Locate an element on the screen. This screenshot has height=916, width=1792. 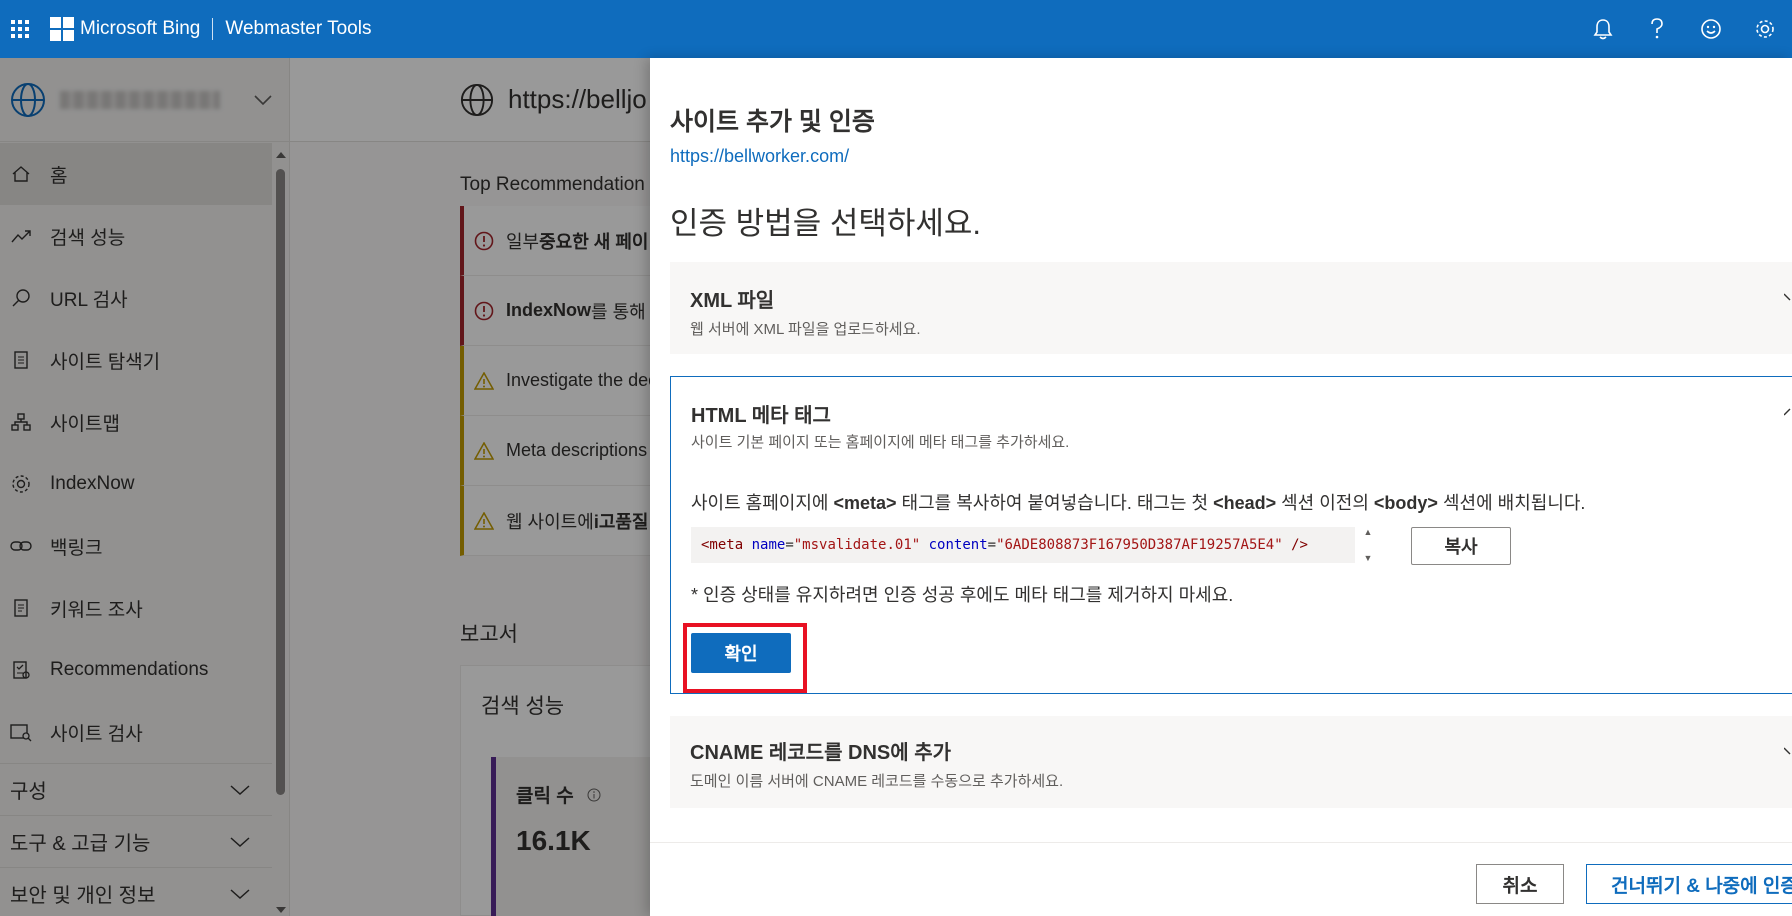
chevron-up-icon is located at coordinates (1787, 412).